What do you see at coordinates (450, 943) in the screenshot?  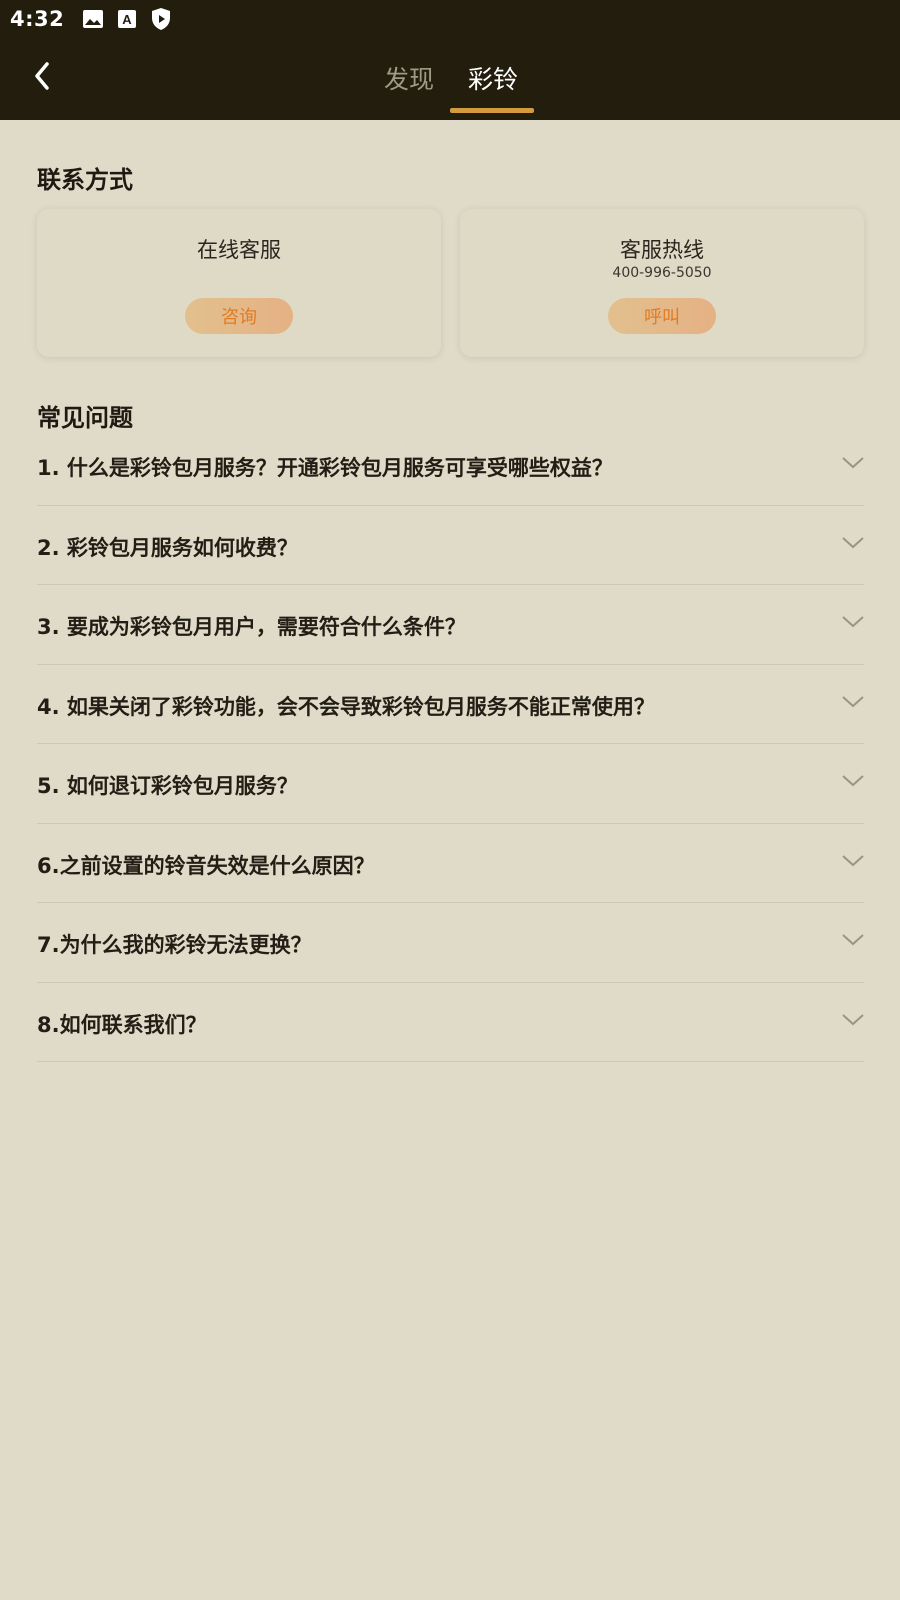 I see `faq-item: 7.为什么我的彩铃无法更换？` at bounding box center [450, 943].